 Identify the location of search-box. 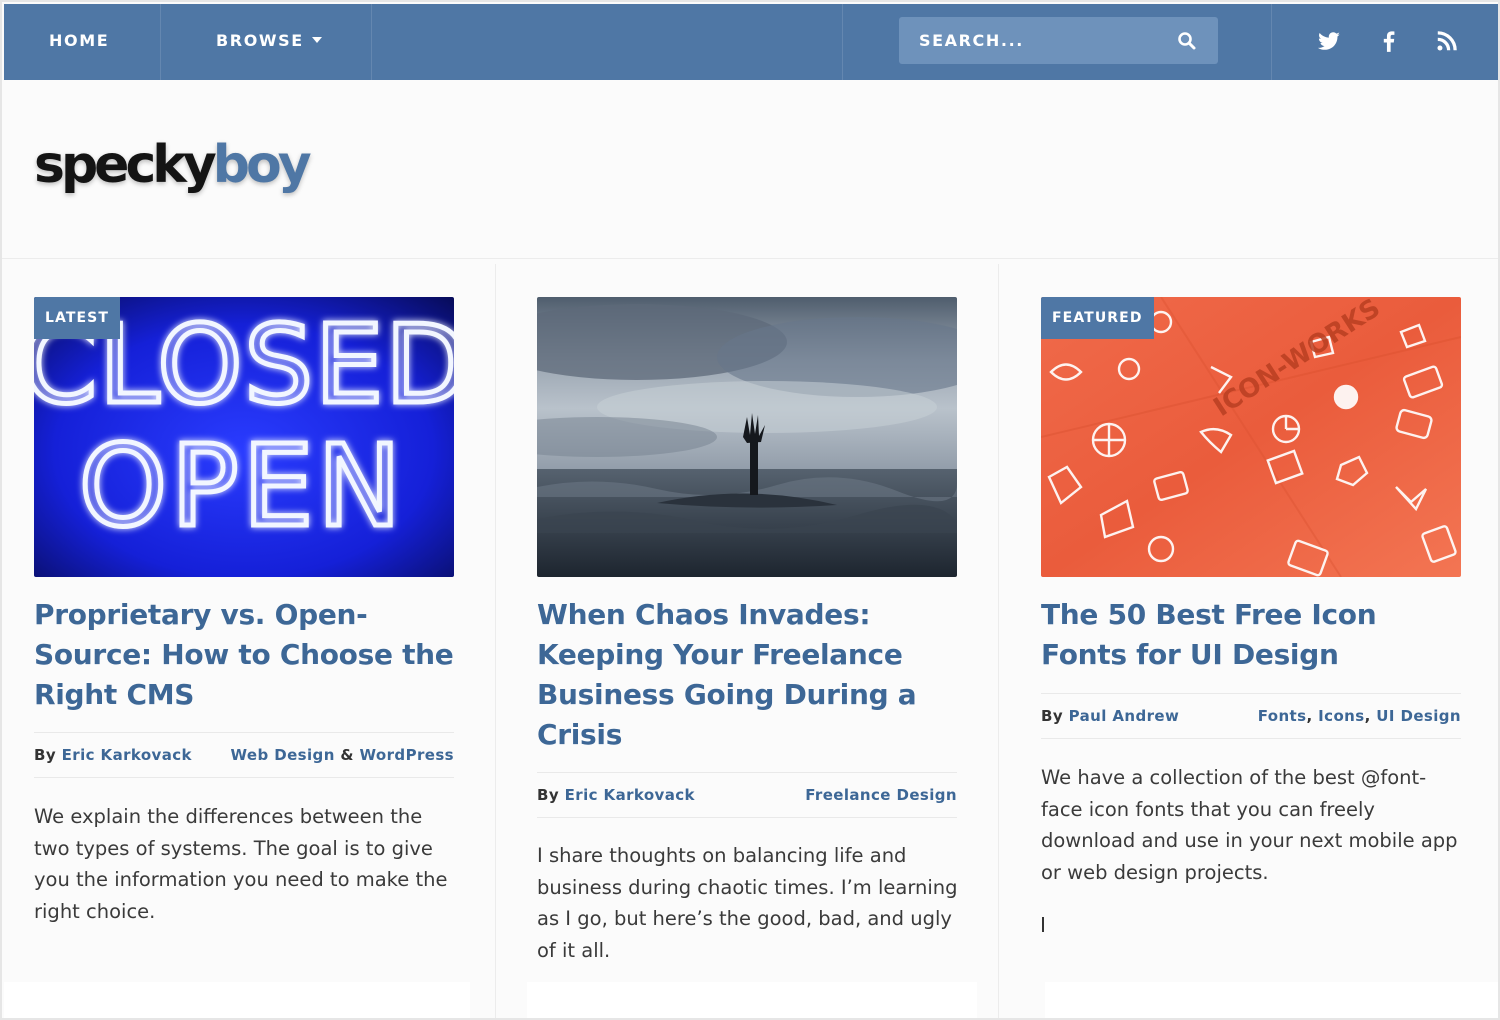
(1058, 40).